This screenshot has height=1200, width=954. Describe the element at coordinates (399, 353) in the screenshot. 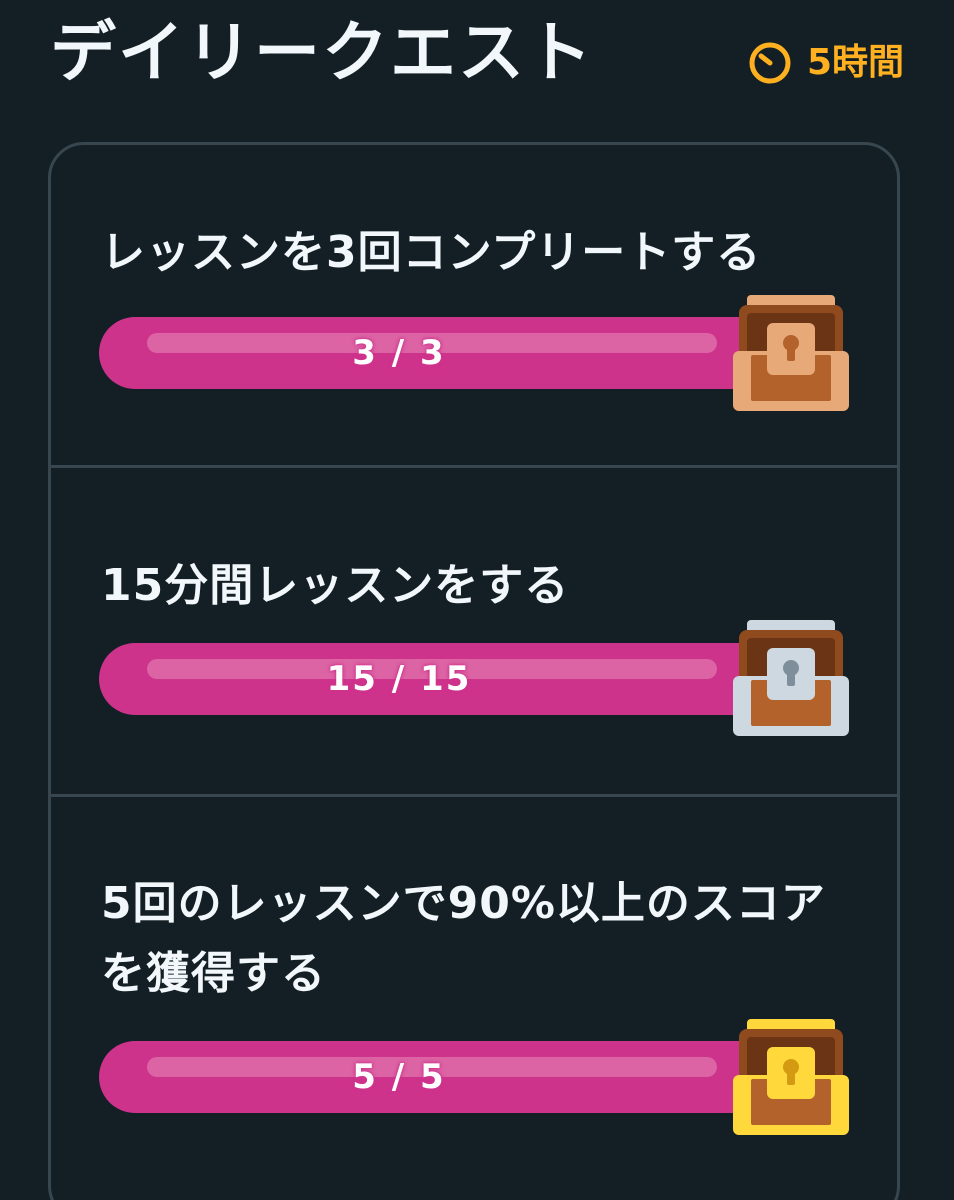

I see `progress-label: 3 / 3` at that location.